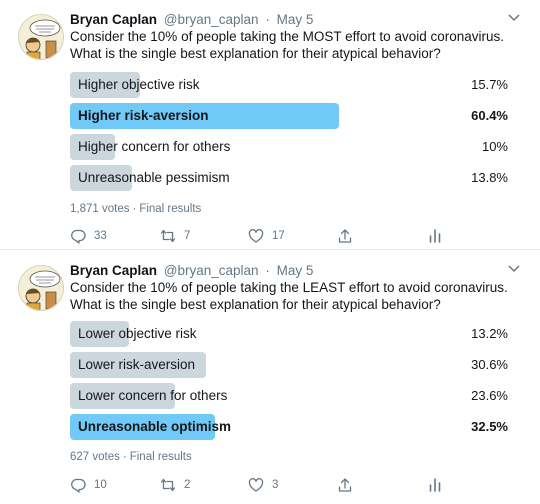 The height and width of the screenshot is (504, 540). I want to click on poll-option: Unreasonable optimism 32.5%, so click(293, 427).